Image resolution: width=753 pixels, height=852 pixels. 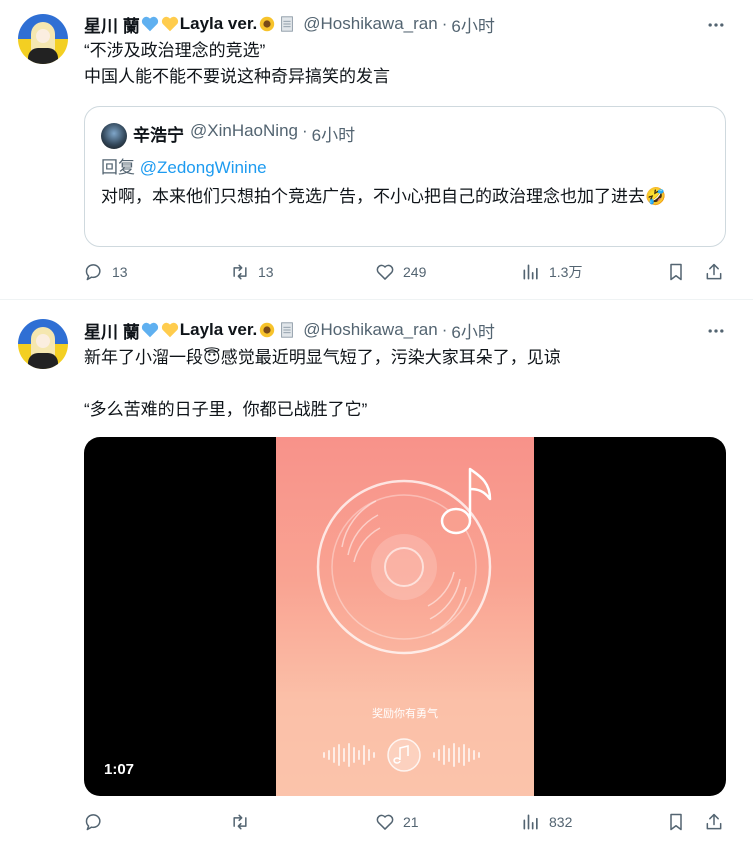 I want to click on action-bar: 13 13 249 1.3万, so click(x=405, y=275).